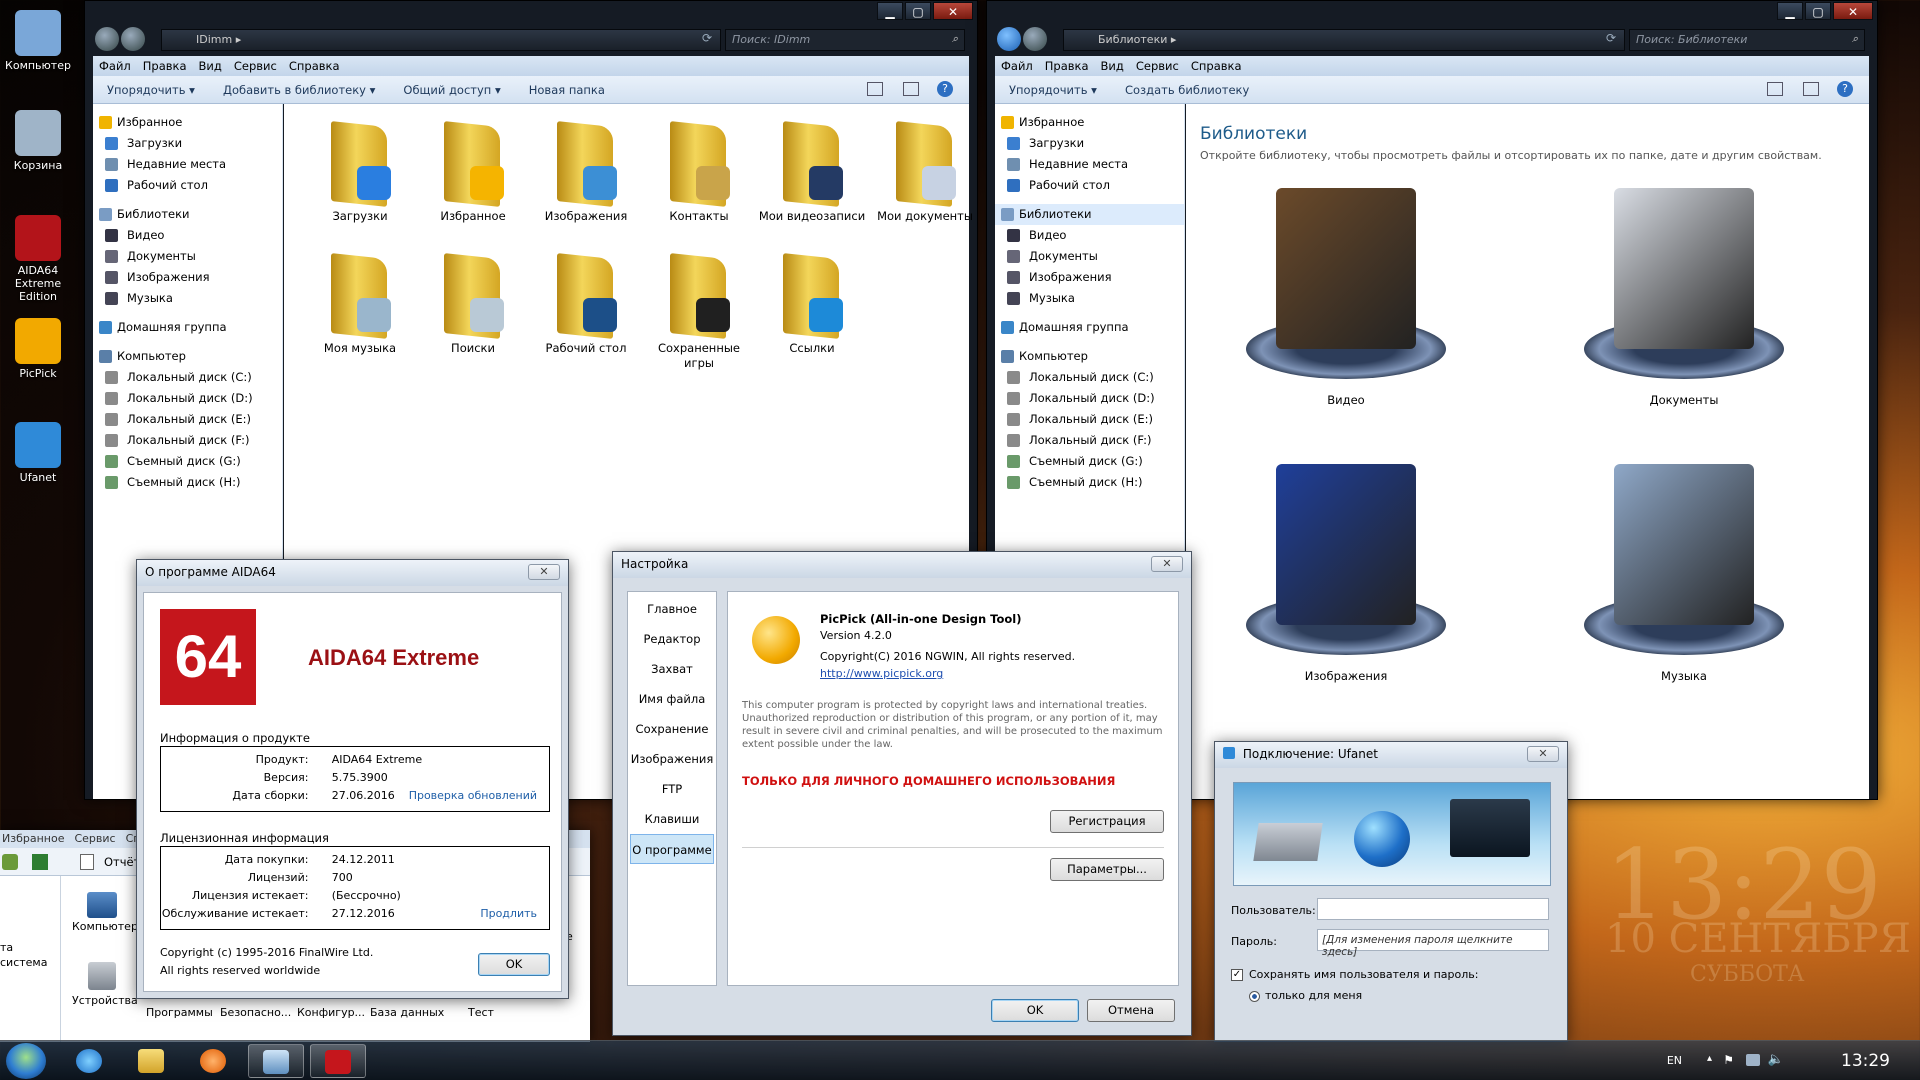 The height and width of the screenshot is (1080, 1920). I want to click on folder-item: Моя музыка, so click(360, 304).